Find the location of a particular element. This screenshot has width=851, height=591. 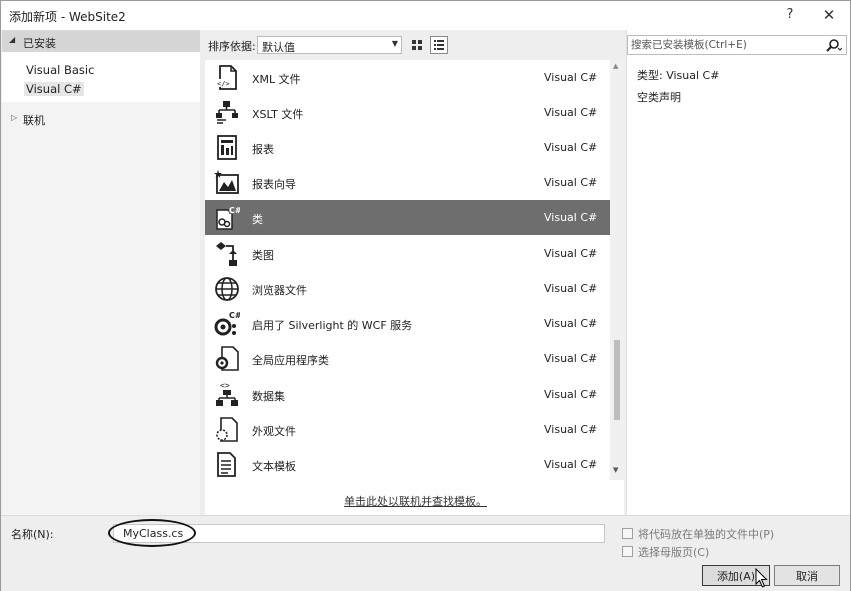

grid-view-icon is located at coordinates (417, 45).